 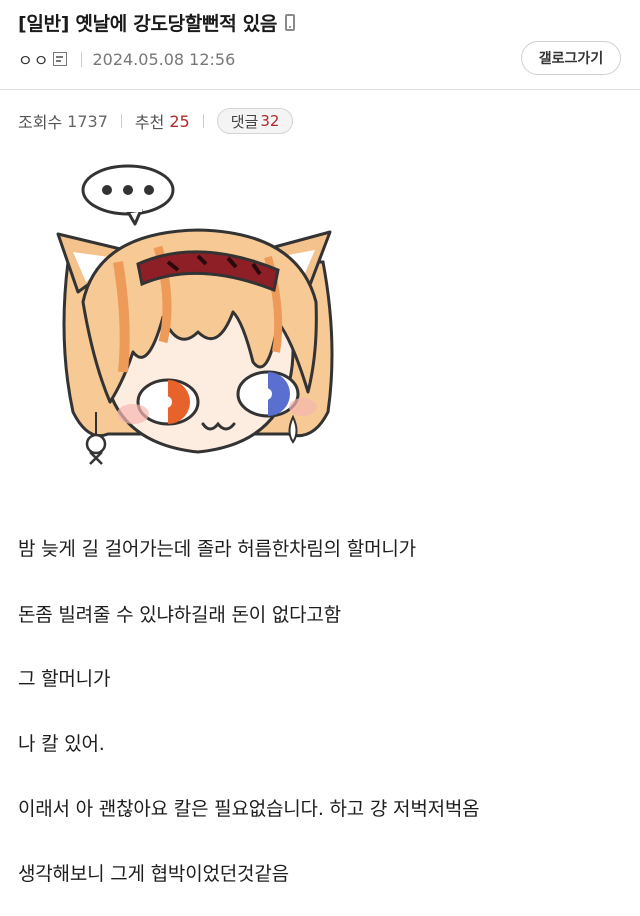 What do you see at coordinates (164, 59) in the screenshot?
I see `post-date: 2024.05.08 12:56` at bounding box center [164, 59].